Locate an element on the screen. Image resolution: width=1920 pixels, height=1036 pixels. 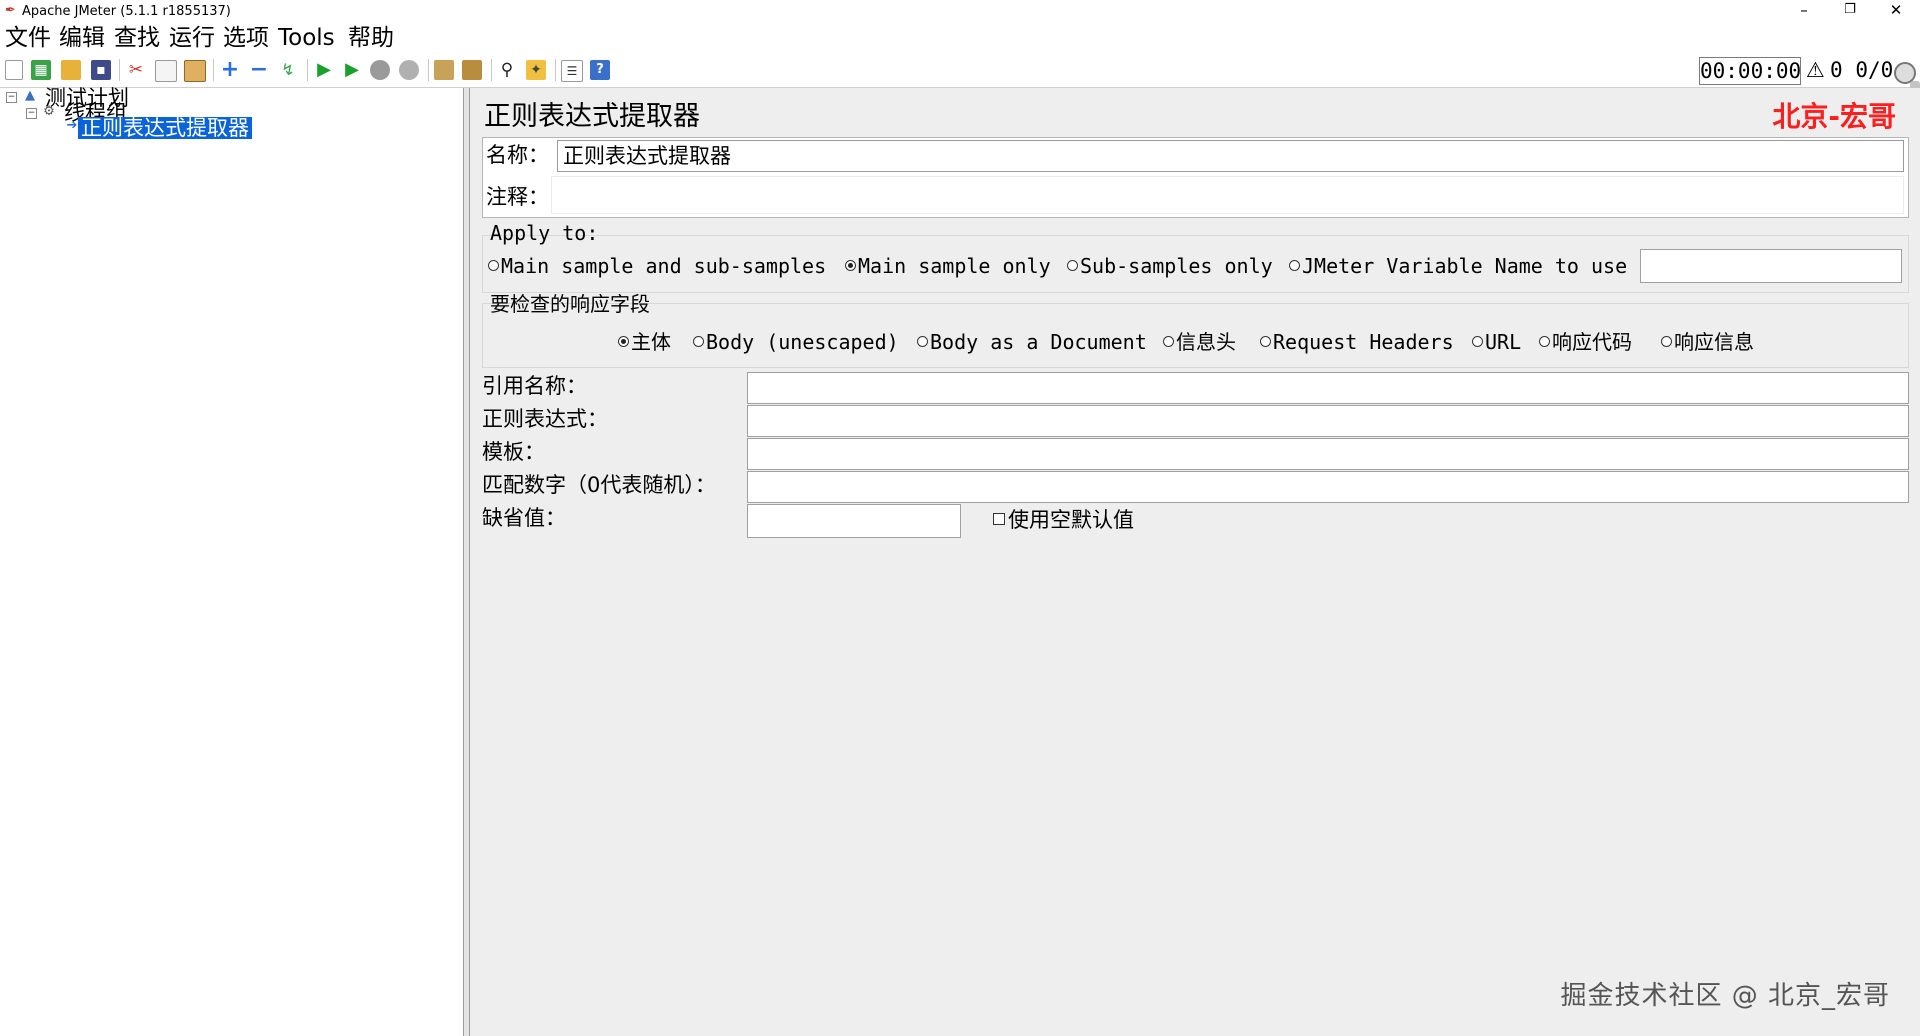
name-field: 正则表达式提取器 is located at coordinates (1230, 156).